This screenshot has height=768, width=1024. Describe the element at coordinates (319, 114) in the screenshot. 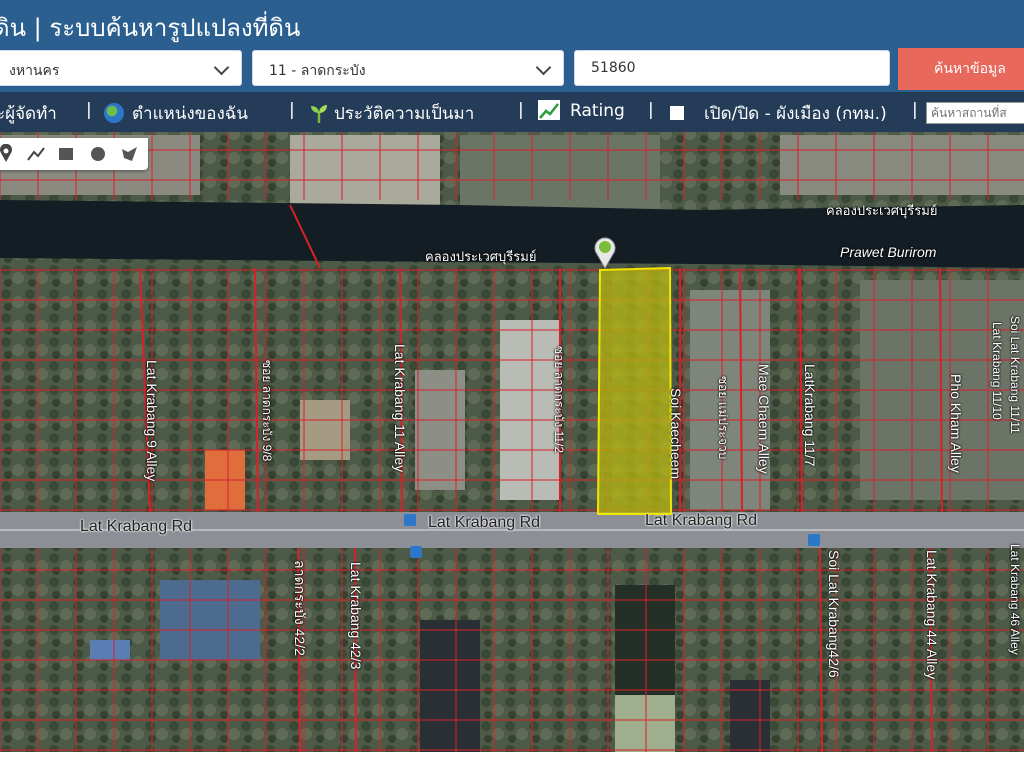

I see `sprout-icon` at that location.